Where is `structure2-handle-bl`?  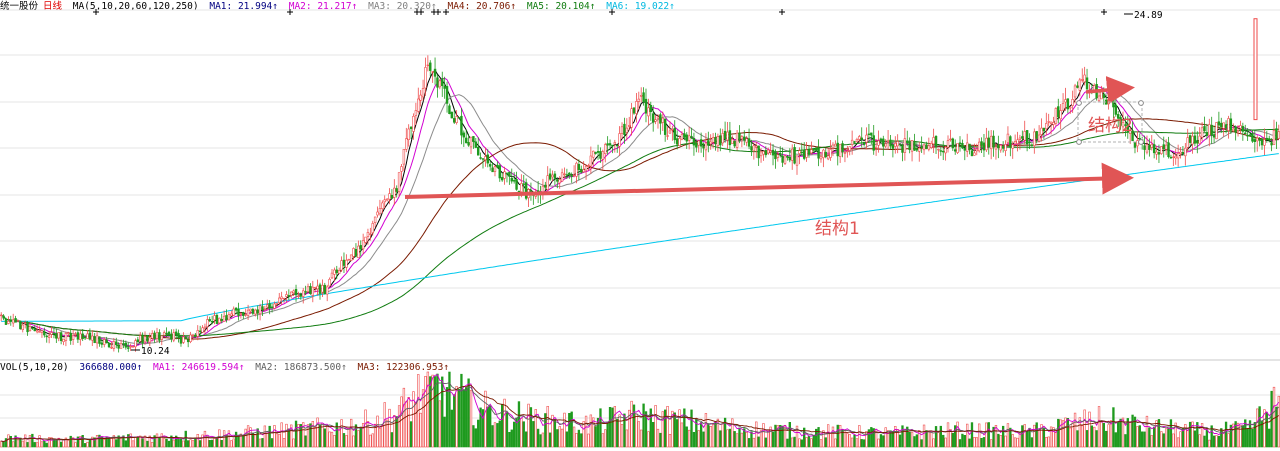
structure2-handle-bl is located at coordinates (1079, 142).